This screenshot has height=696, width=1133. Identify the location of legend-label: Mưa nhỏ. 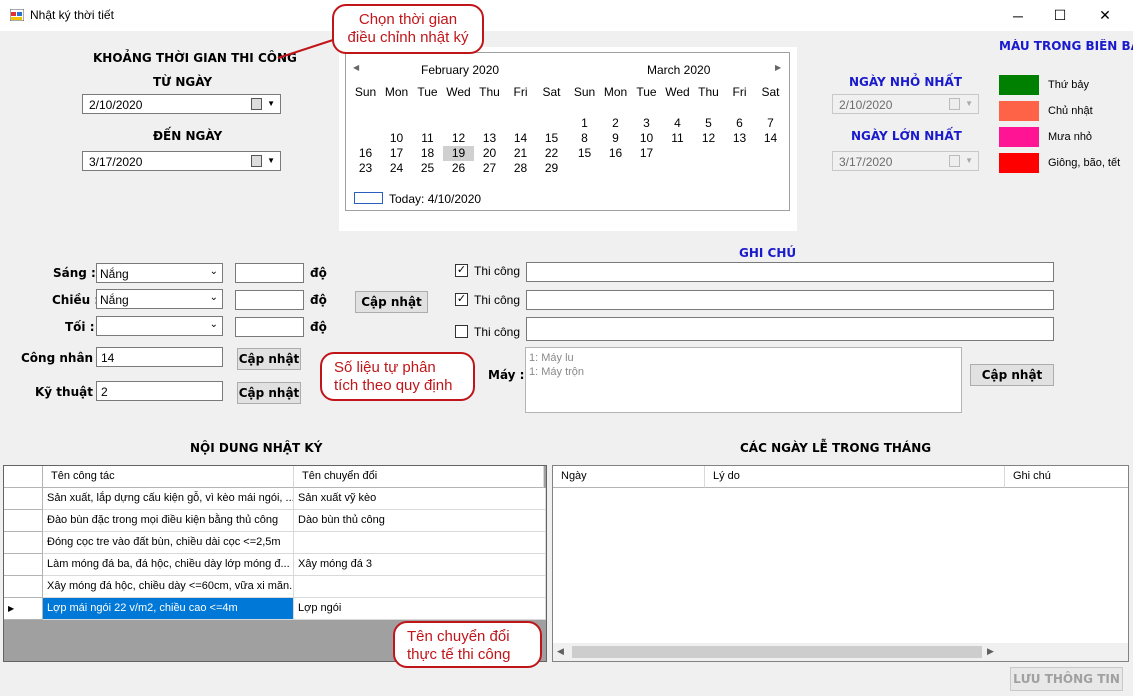
(1070, 137).